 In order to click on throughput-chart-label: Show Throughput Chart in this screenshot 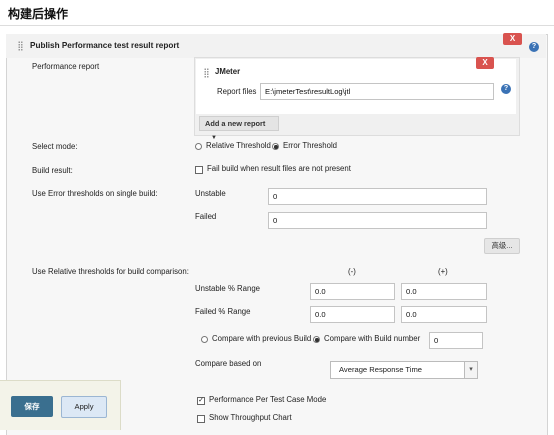, I will do `click(250, 417)`.